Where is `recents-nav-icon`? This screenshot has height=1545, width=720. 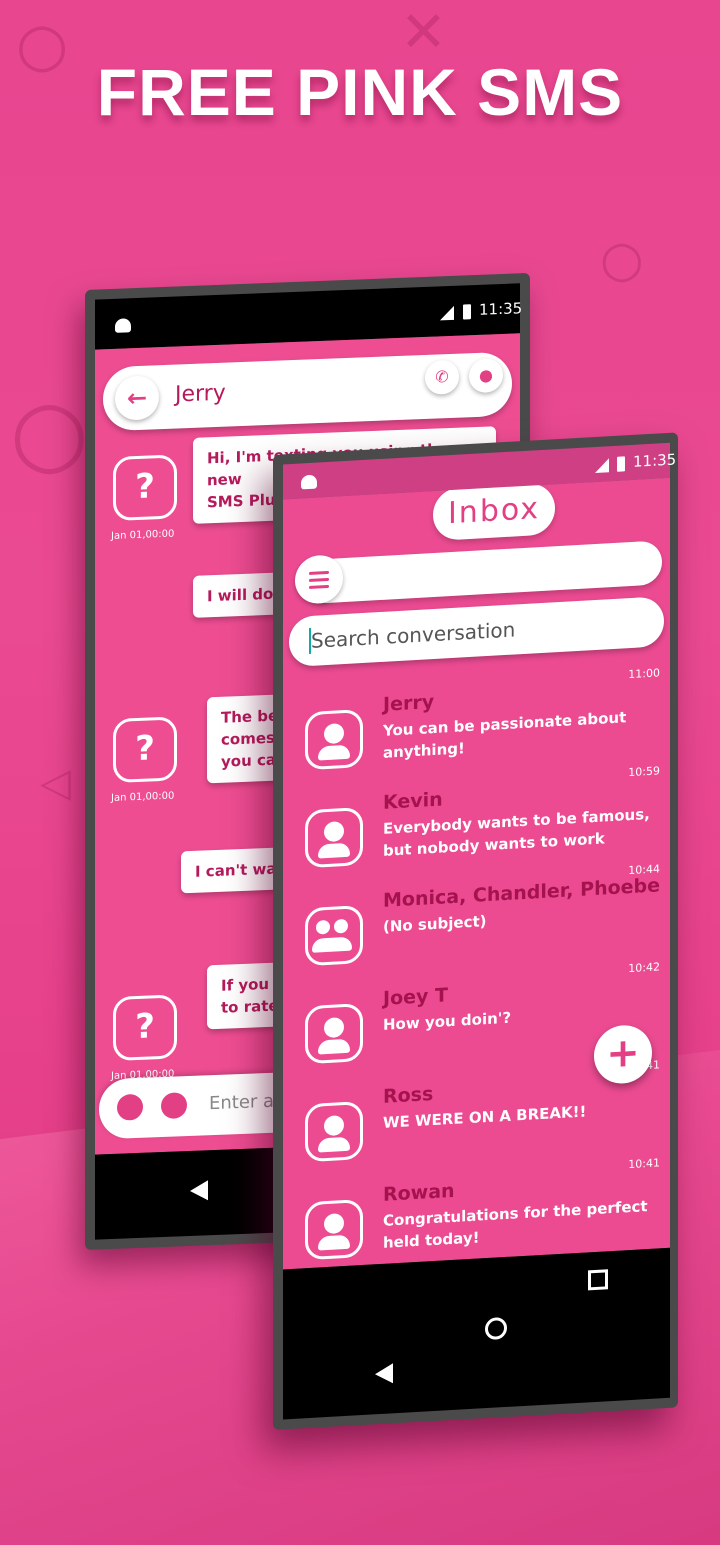
recents-nav-icon is located at coordinates (598, 1280).